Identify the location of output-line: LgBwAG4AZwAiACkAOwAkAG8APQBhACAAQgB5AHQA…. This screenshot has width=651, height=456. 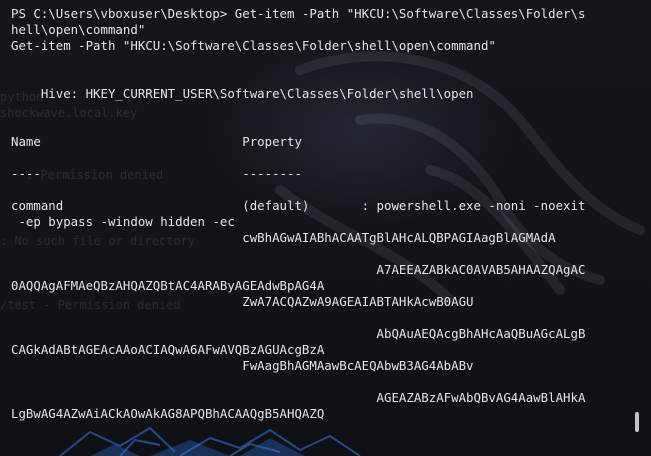
(168, 413).